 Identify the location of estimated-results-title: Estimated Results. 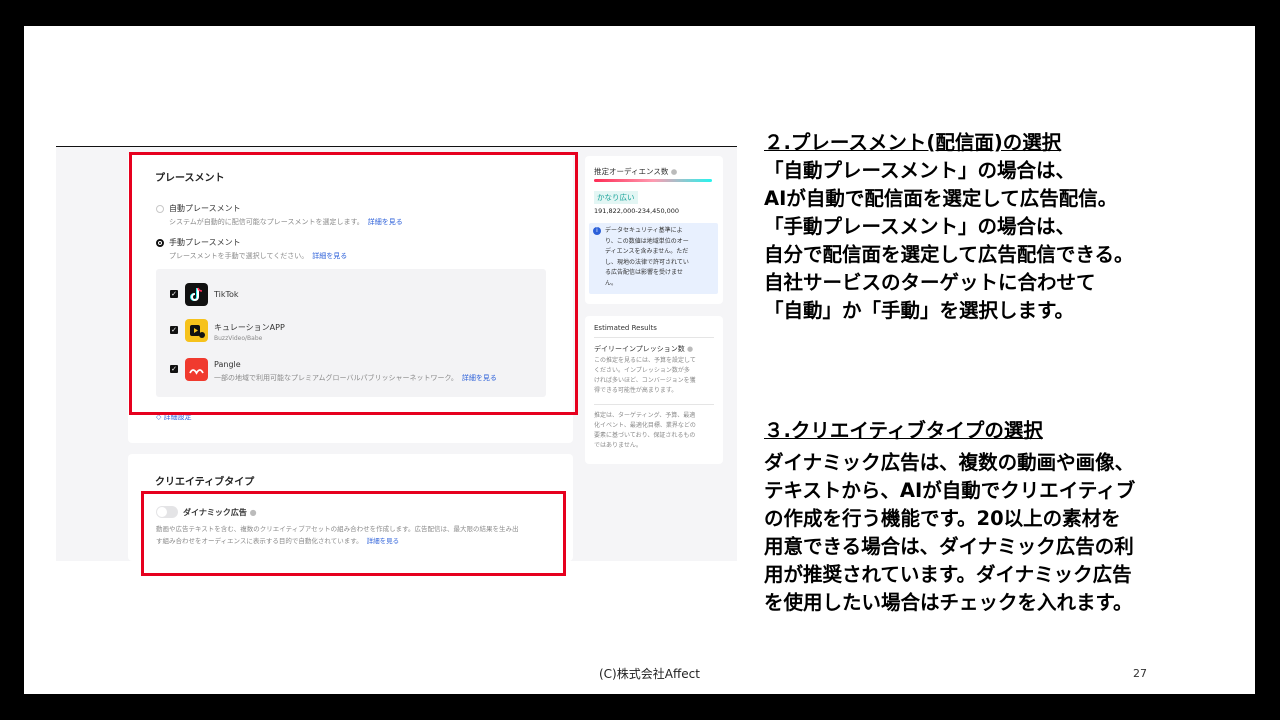
(625, 328).